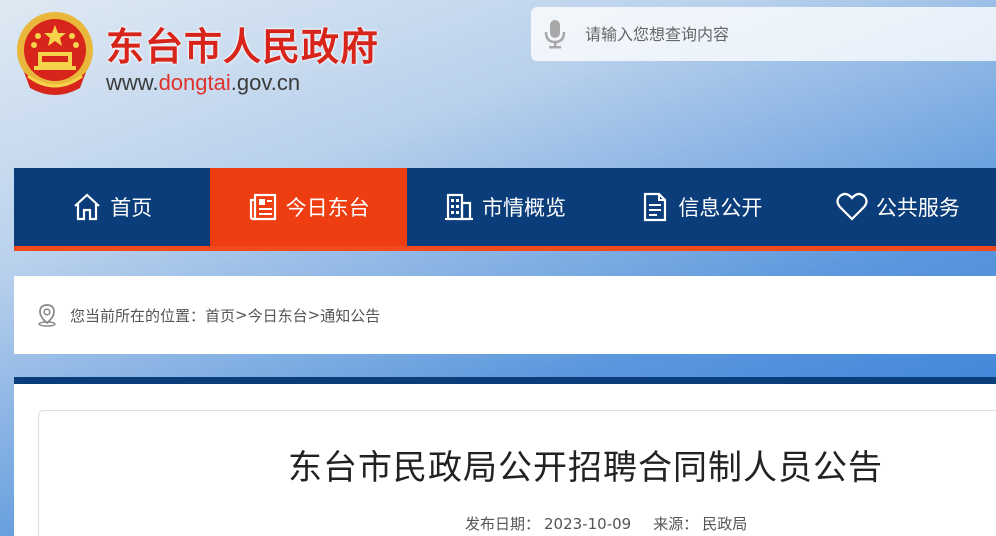 The width and height of the screenshot is (996, 536). I want to click on nav-item-home: 首页, so click(112, 207).